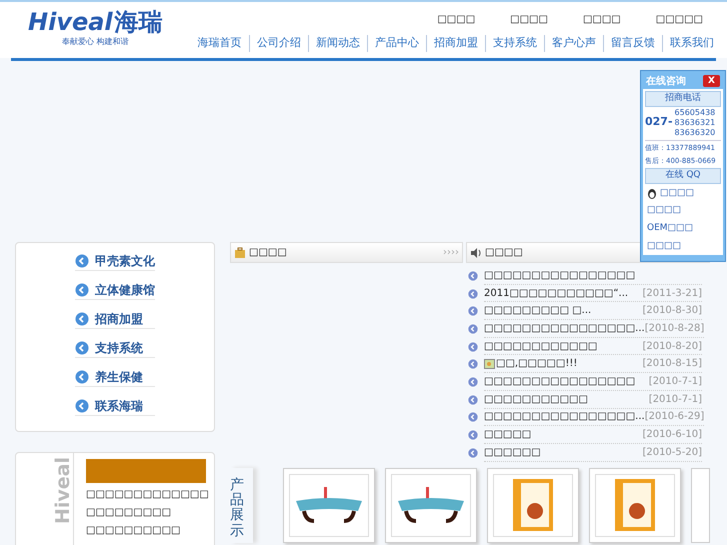 The image size is (727, 545). I want to click on logo-text: Hiveal, so click(70, 22).